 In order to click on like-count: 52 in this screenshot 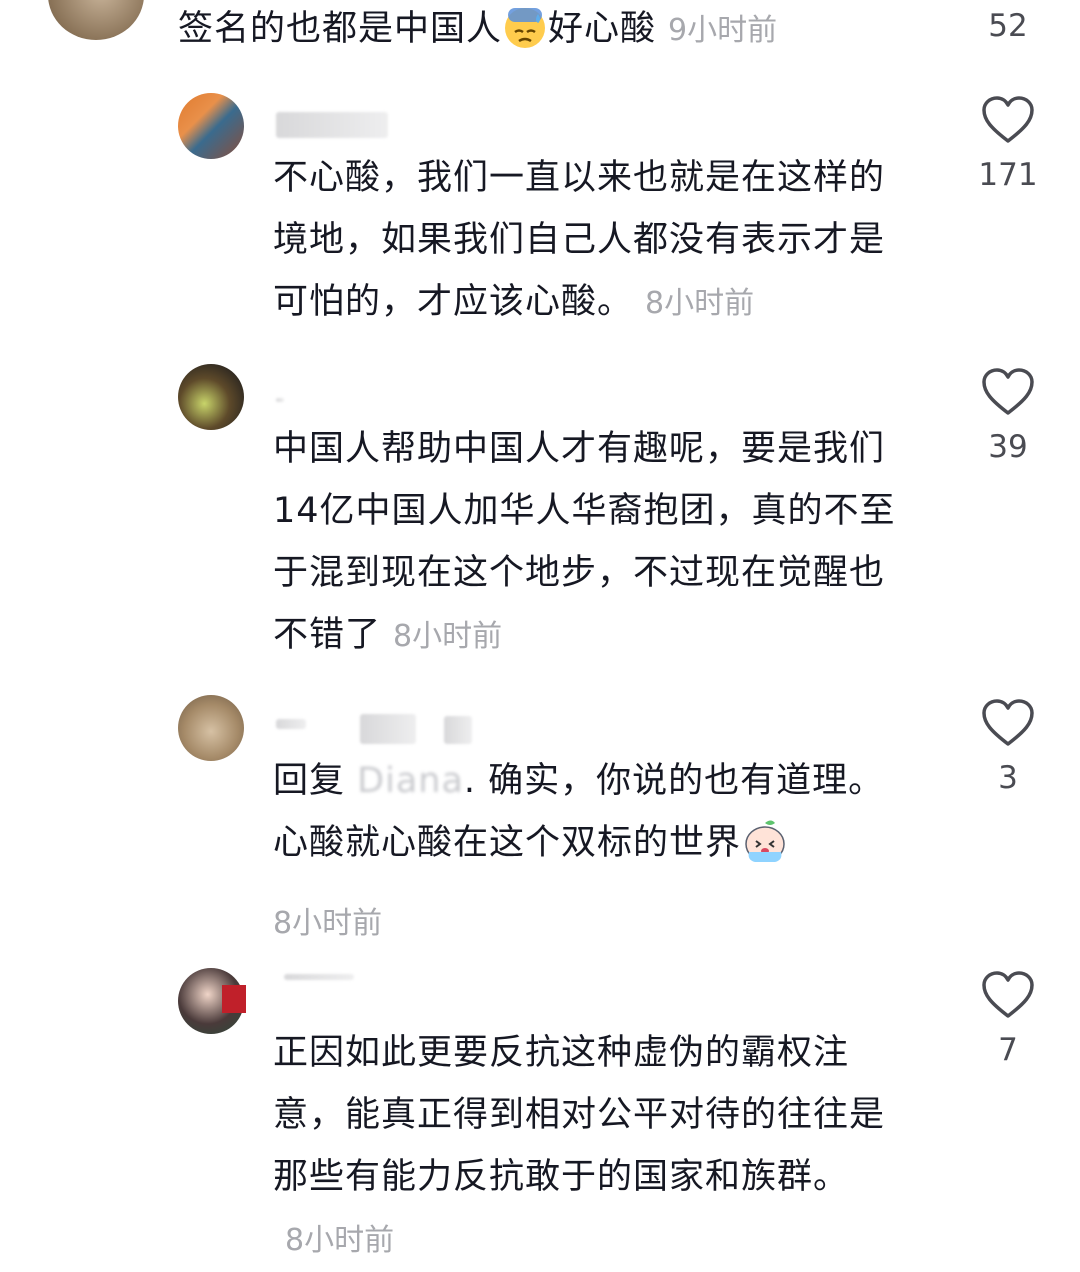, I will do `click(1008, 26)`.